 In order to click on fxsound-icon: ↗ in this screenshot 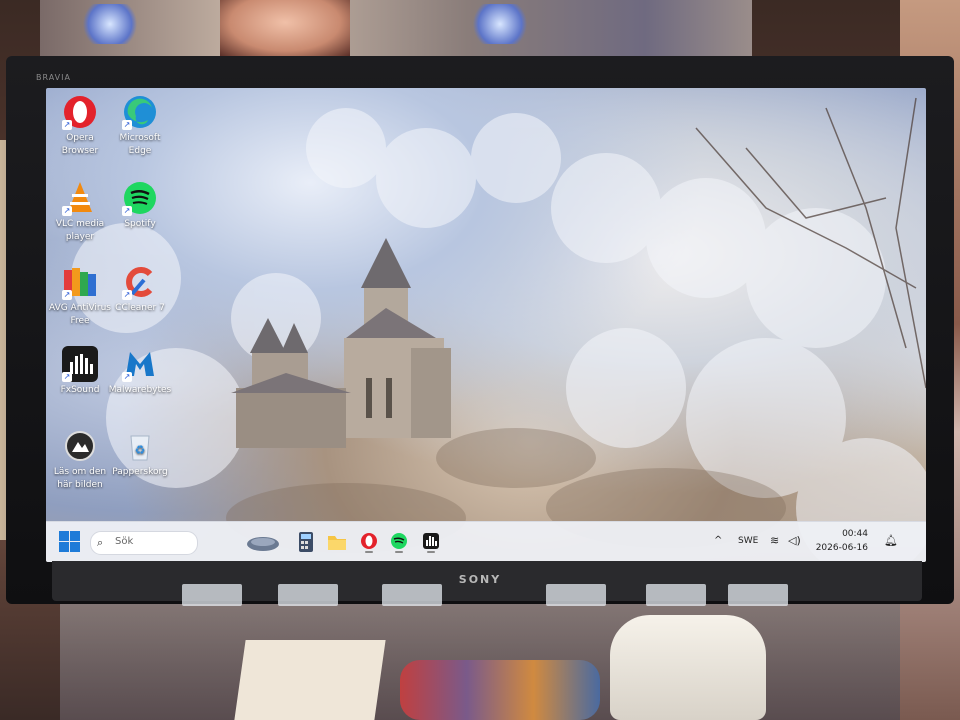, I will do `click(80, 364)`.